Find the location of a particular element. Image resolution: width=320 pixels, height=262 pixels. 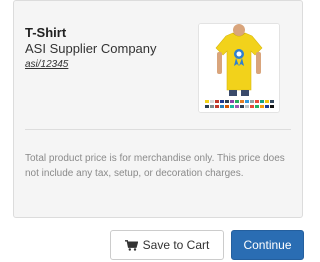

supplier-asi-link: asi/12345 is located at coordinates (91, 64).